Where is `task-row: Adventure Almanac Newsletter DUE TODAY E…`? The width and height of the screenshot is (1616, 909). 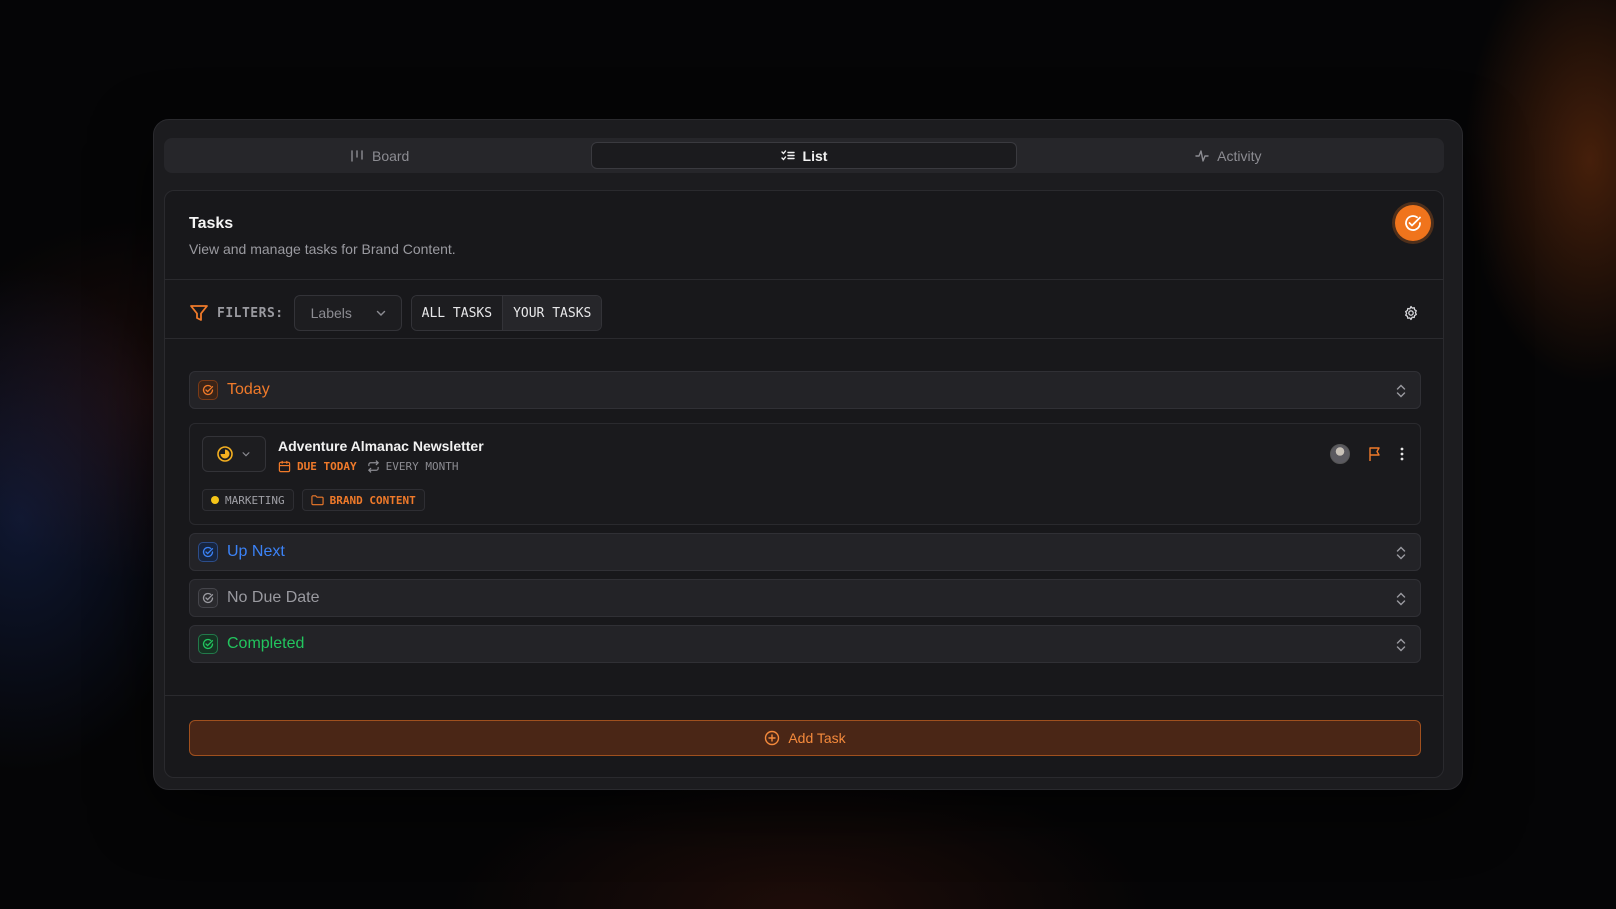
task-row: Adventure Almanac Newsletter DUE TODAY E… is located at coordinates (805, 474).